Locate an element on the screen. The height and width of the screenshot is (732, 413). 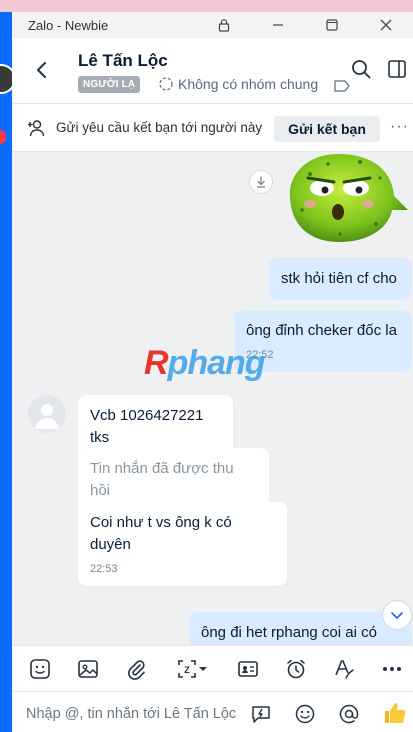
message-input is located at coordinates (137, 714).